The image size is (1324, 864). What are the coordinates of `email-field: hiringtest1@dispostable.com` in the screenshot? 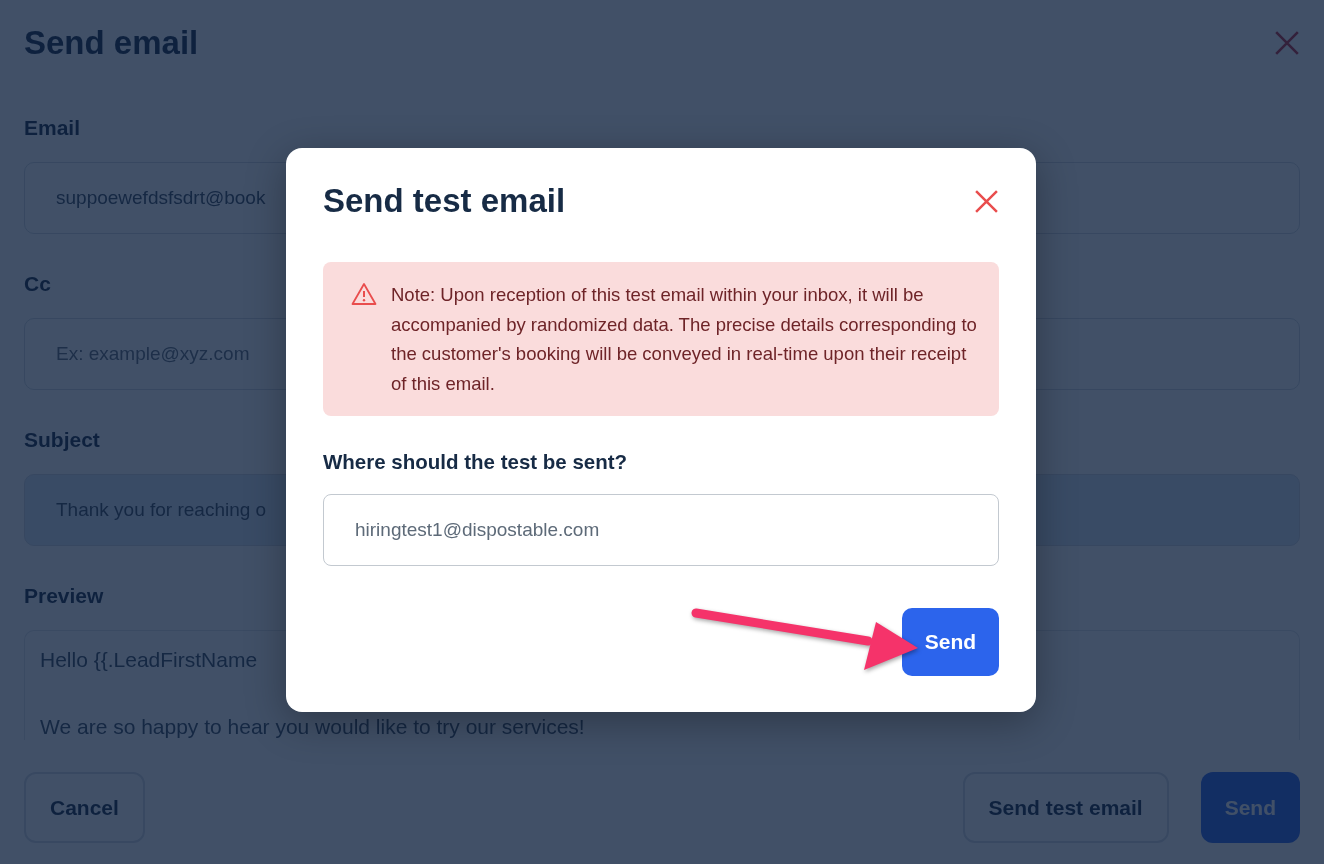 It's located at (661, 530).